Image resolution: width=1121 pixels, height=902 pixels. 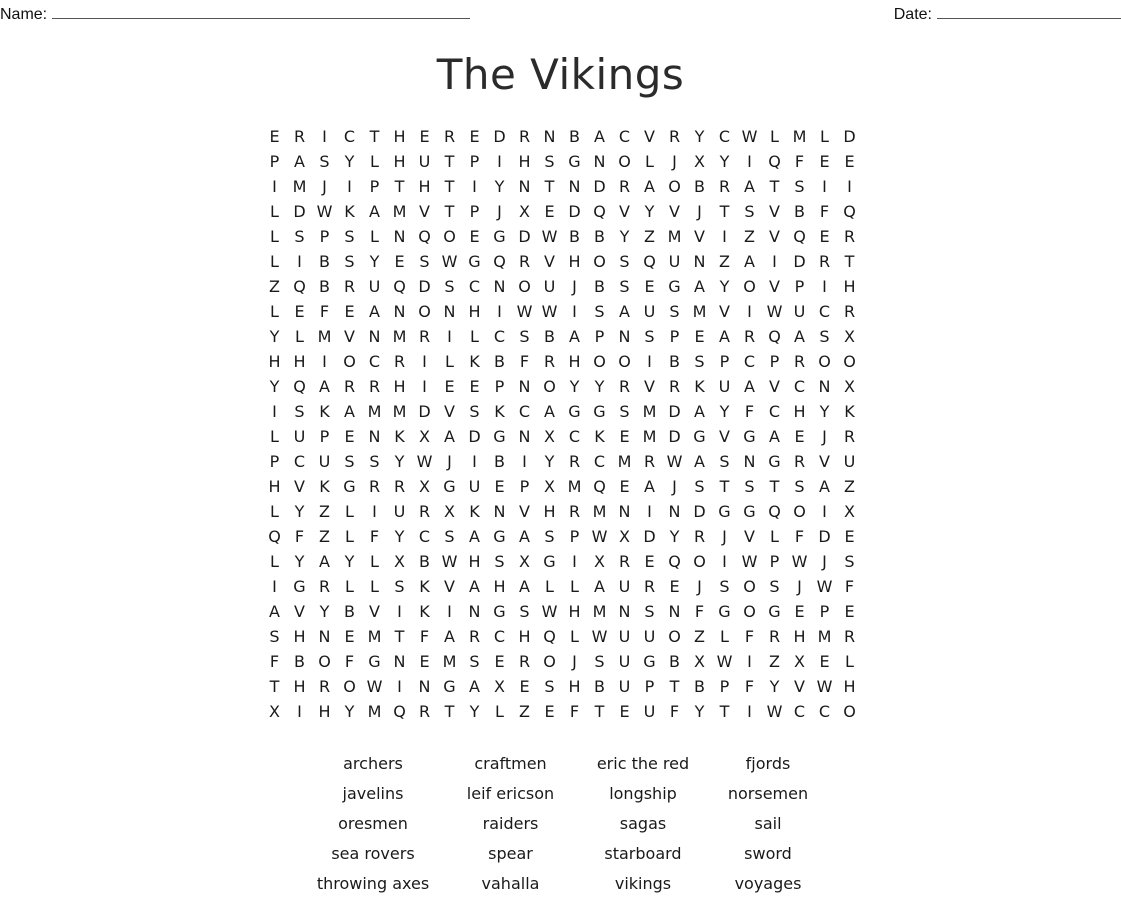 I want to click on grid-cell: U, so click(x=299, y=439).